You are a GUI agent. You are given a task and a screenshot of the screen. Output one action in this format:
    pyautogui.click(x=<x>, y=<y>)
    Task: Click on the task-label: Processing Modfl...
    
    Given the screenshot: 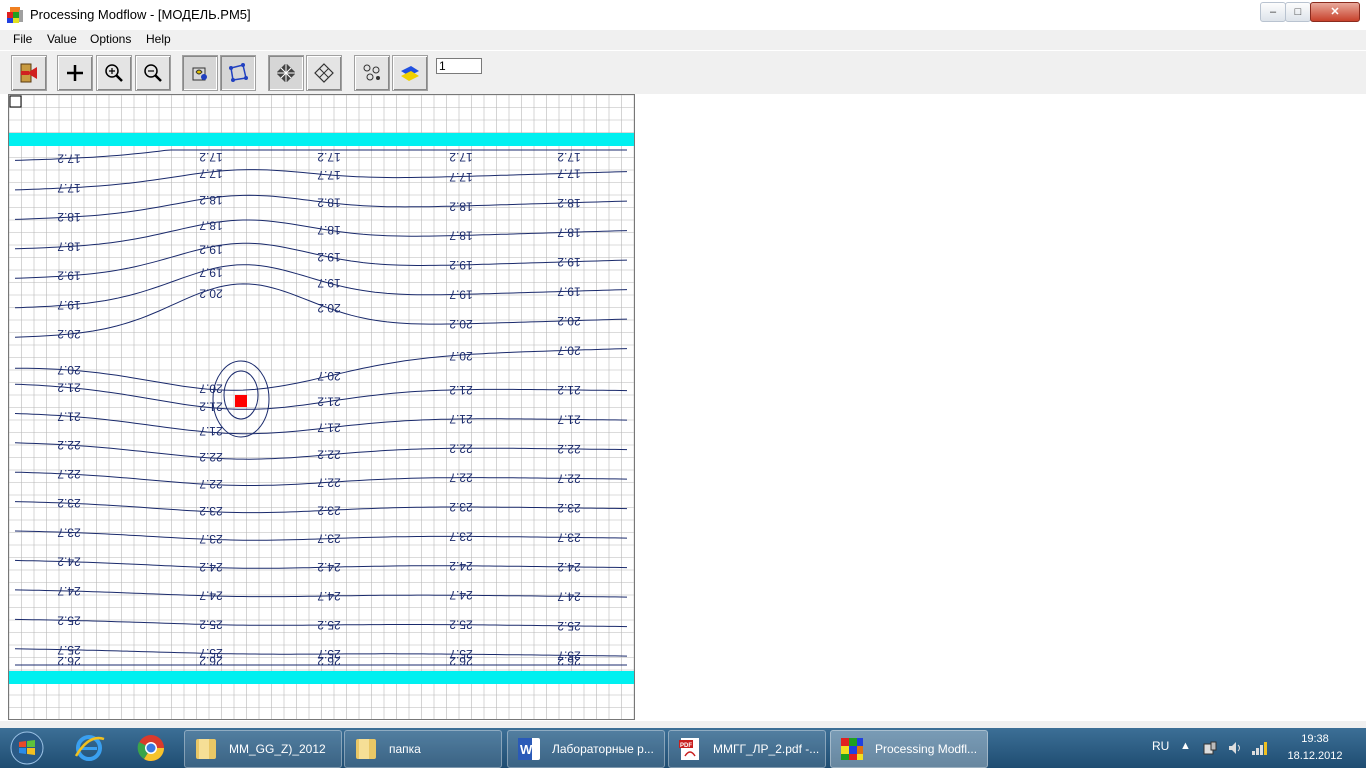 What is the action you would take?
    pyautogui.click(x=926, y=749)
    